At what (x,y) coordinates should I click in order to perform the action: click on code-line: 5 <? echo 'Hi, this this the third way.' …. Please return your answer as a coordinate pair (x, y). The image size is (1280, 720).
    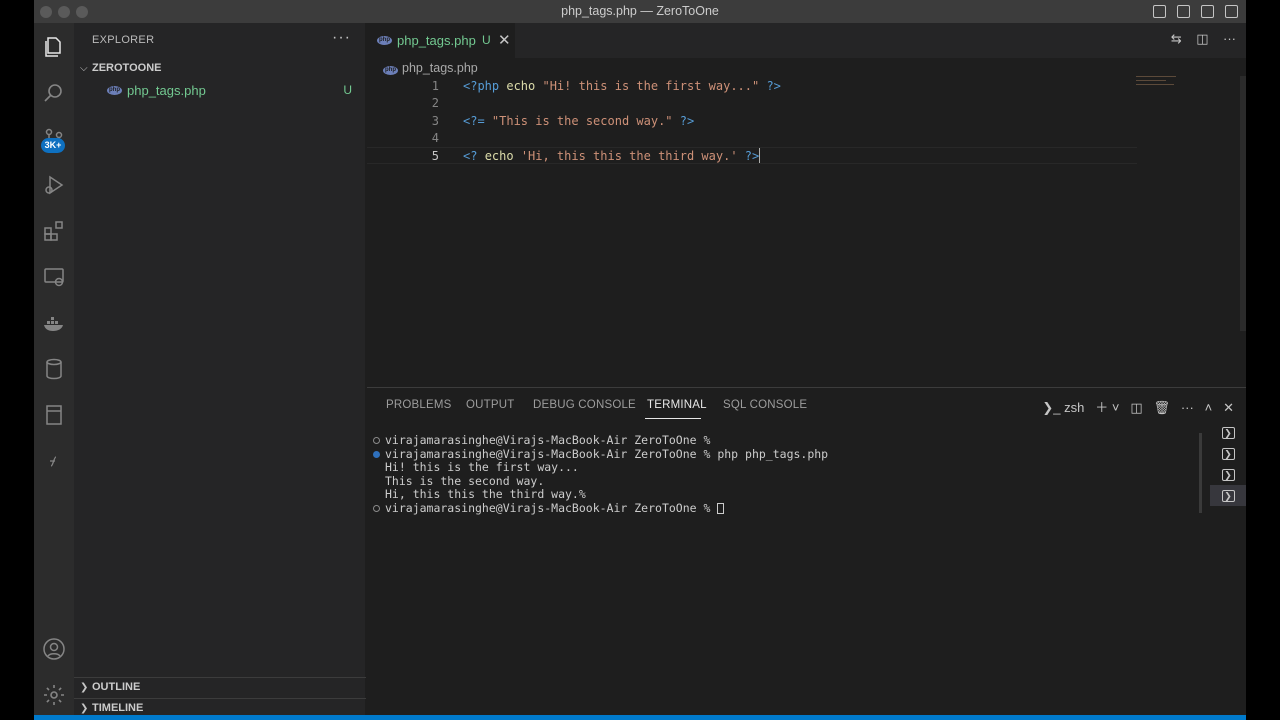
    Looking at the image, I should click on (752, 156).